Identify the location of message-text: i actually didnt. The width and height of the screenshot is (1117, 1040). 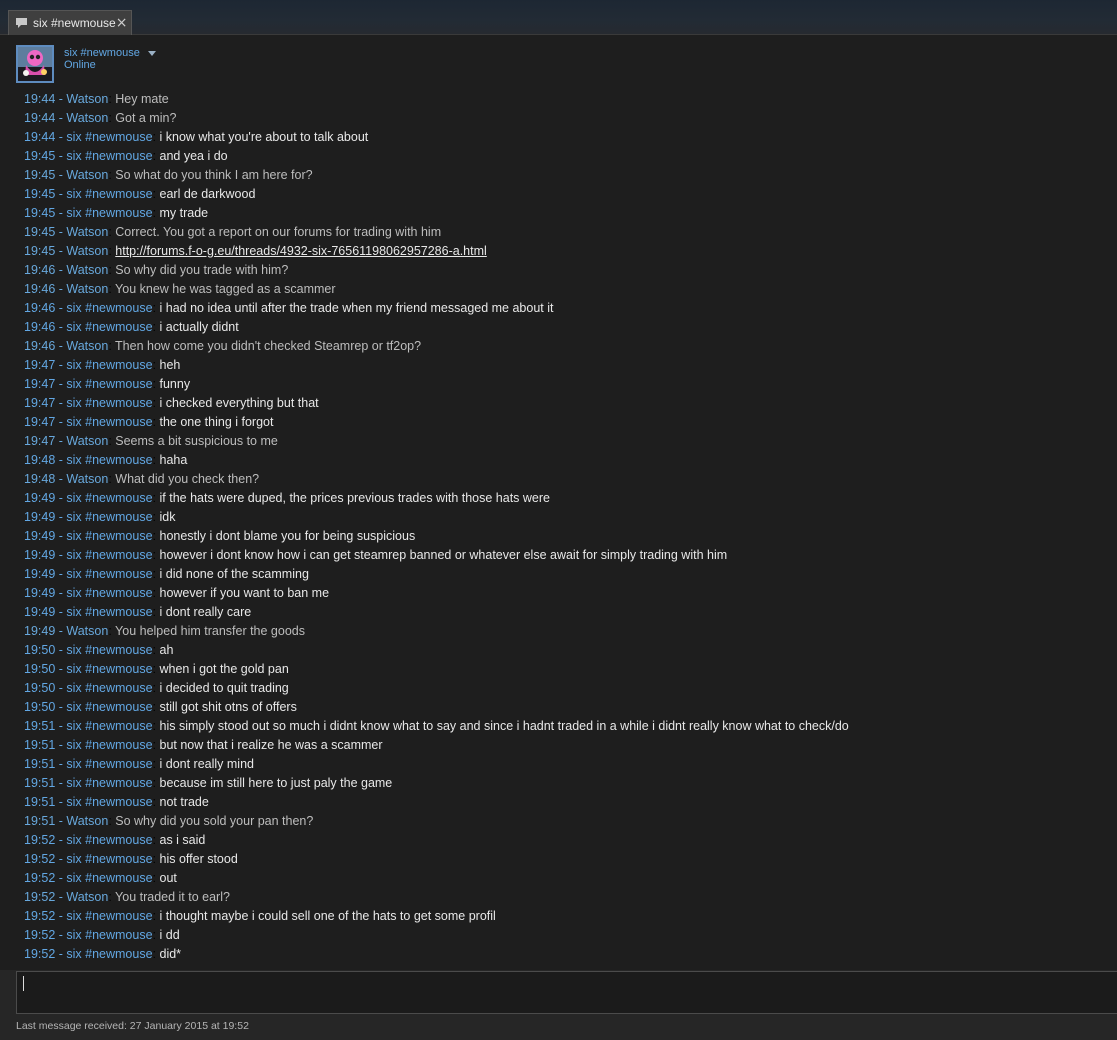
(199, 327).